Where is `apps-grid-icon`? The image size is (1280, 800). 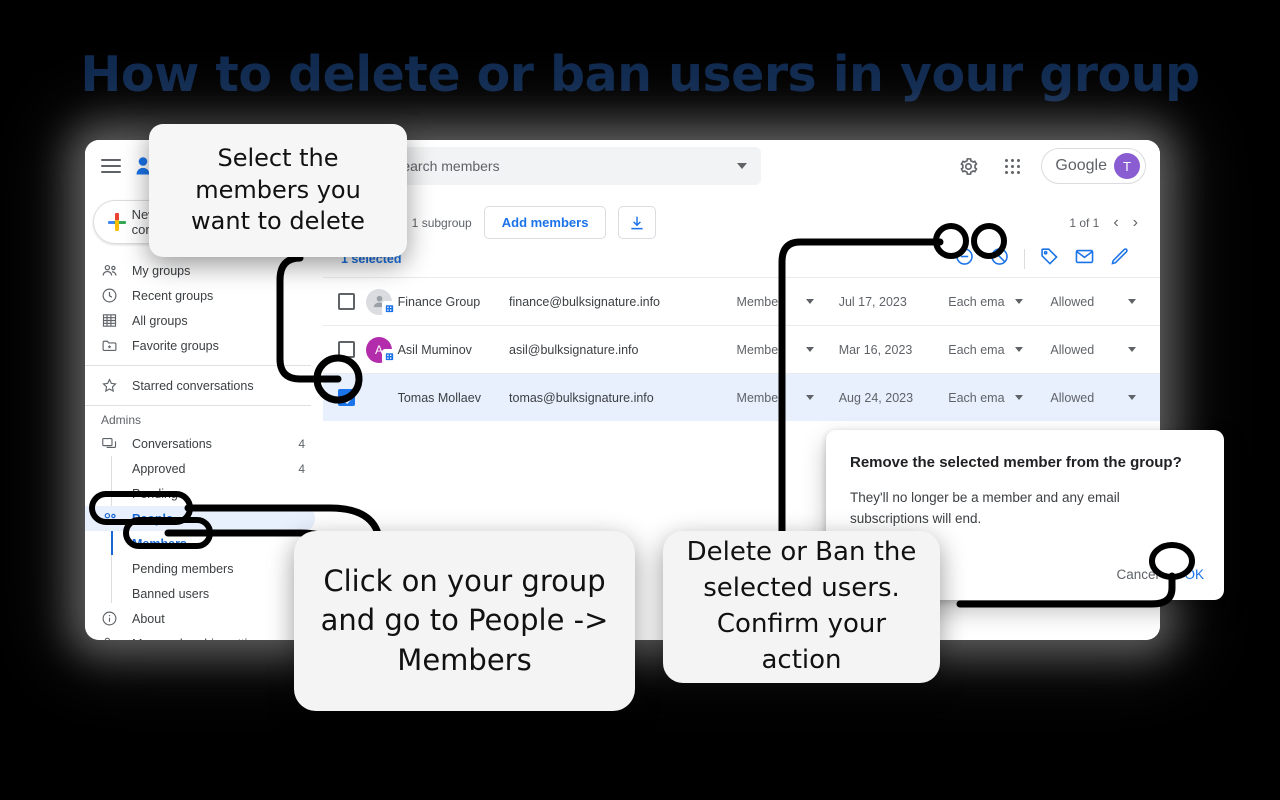
apps-grid-icon is located at coordinates (1012, 166).